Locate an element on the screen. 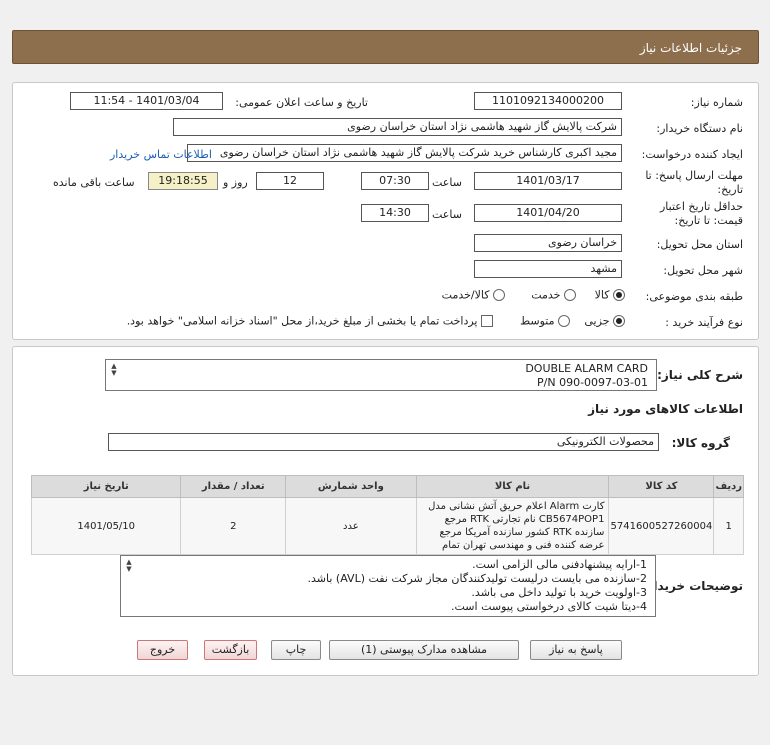 The height and width of the screenshot is (745, 770). col-header-unit: واحد شمارش is located at coordinates (351, 486).